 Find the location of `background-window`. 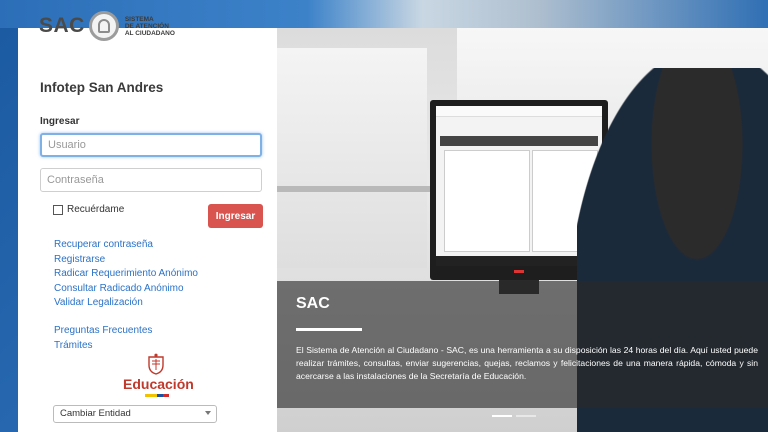

background-window is located at coordinates (352, 158).